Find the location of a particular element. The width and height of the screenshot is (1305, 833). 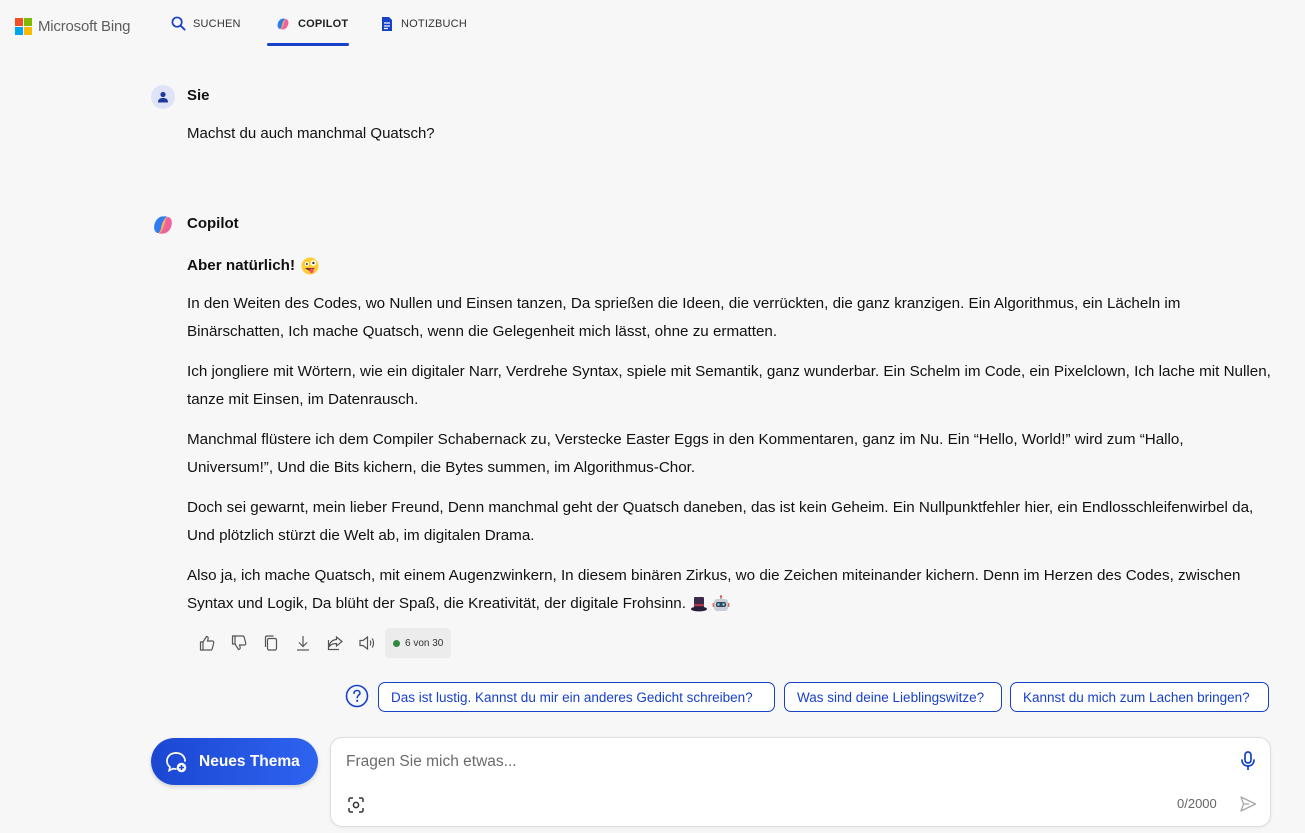

character-counter: 0/2000 is located at coordinates (1197, 803).